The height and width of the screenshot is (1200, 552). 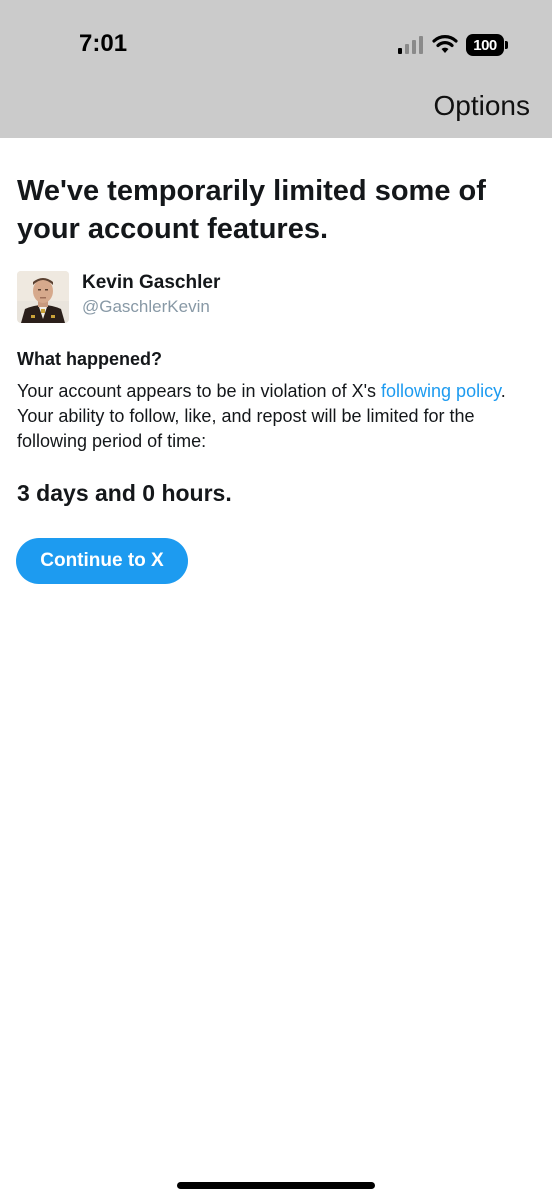 I want to click on status-time: 7:01, so click(x=103, y=43).